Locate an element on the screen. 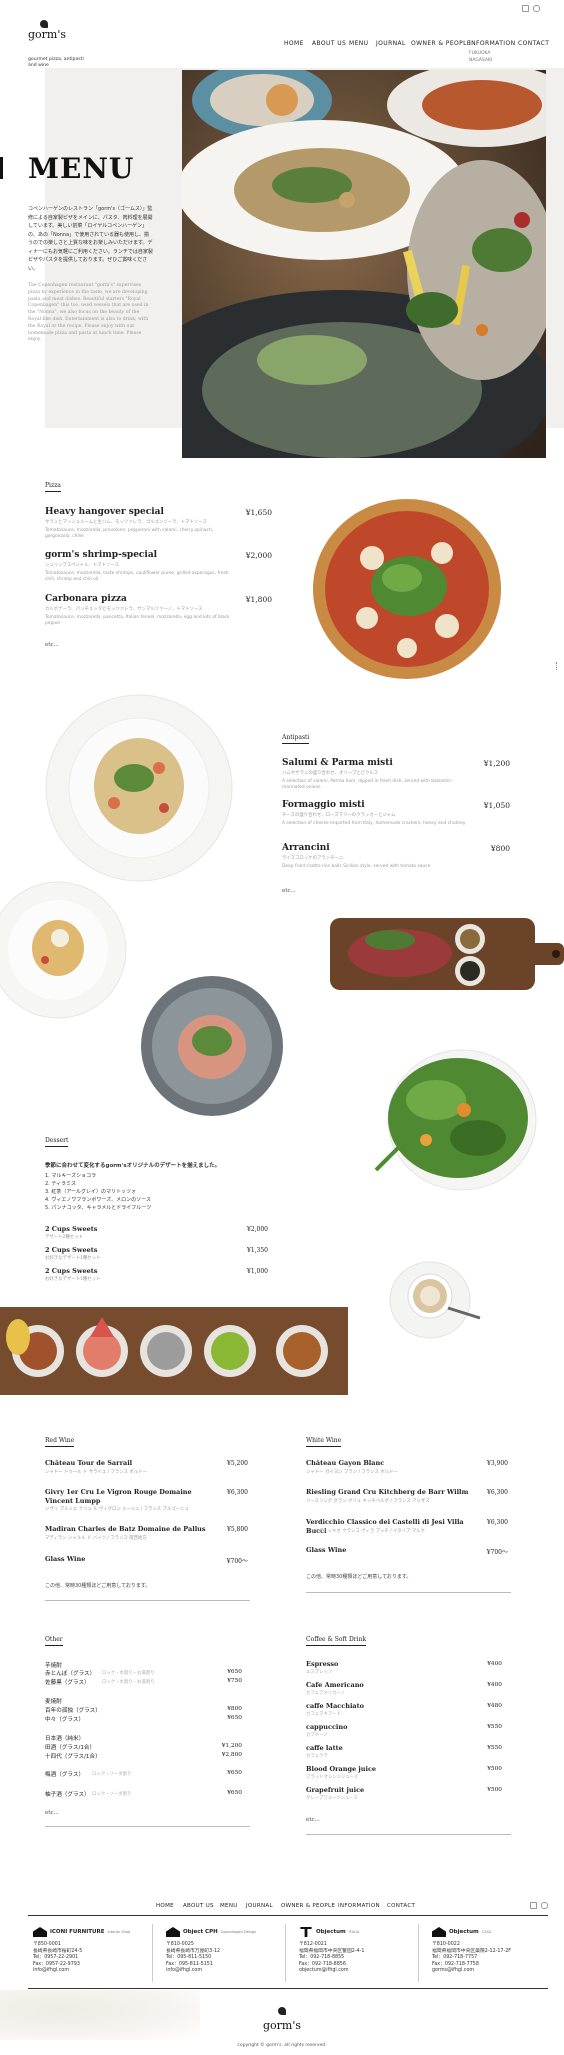 This screenshot has width=564, height=2055. wine-sub: マディラン シャルル ド バッツ / フランス 南西地方 is located at coordinates (96, 1538).